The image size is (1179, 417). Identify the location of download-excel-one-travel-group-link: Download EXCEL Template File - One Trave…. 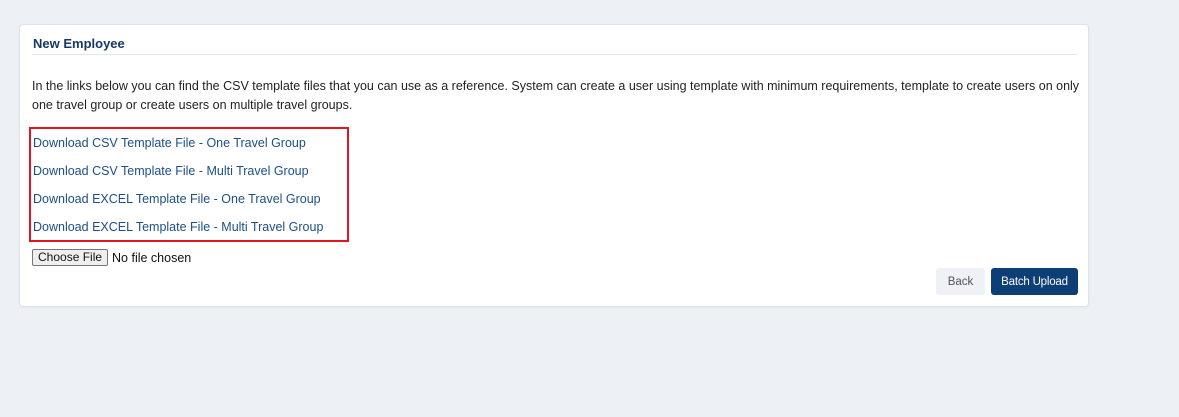
(177, 199).